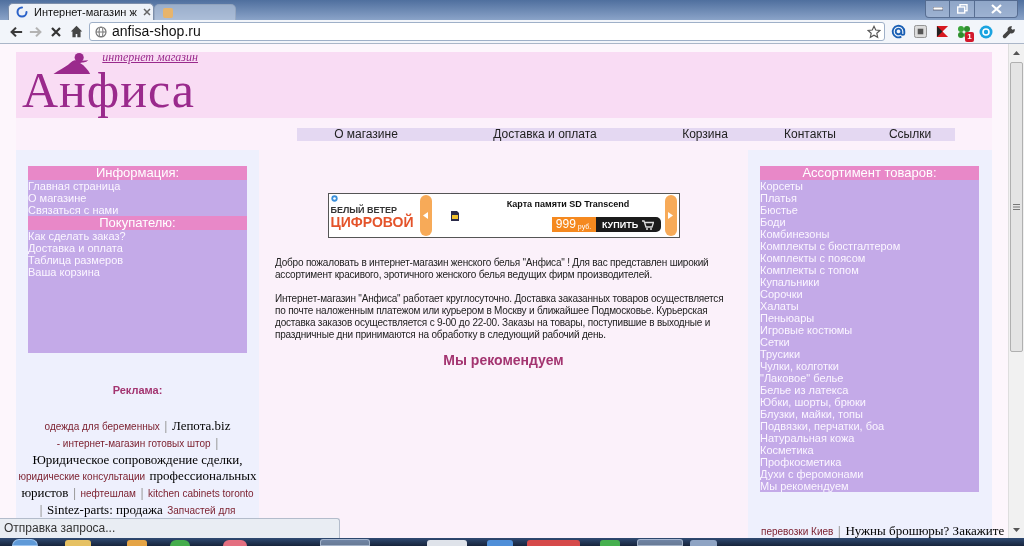  Describe the element at coordinates (787, 450) in the screenshot. I see `menu-link: Косметика` at that location.